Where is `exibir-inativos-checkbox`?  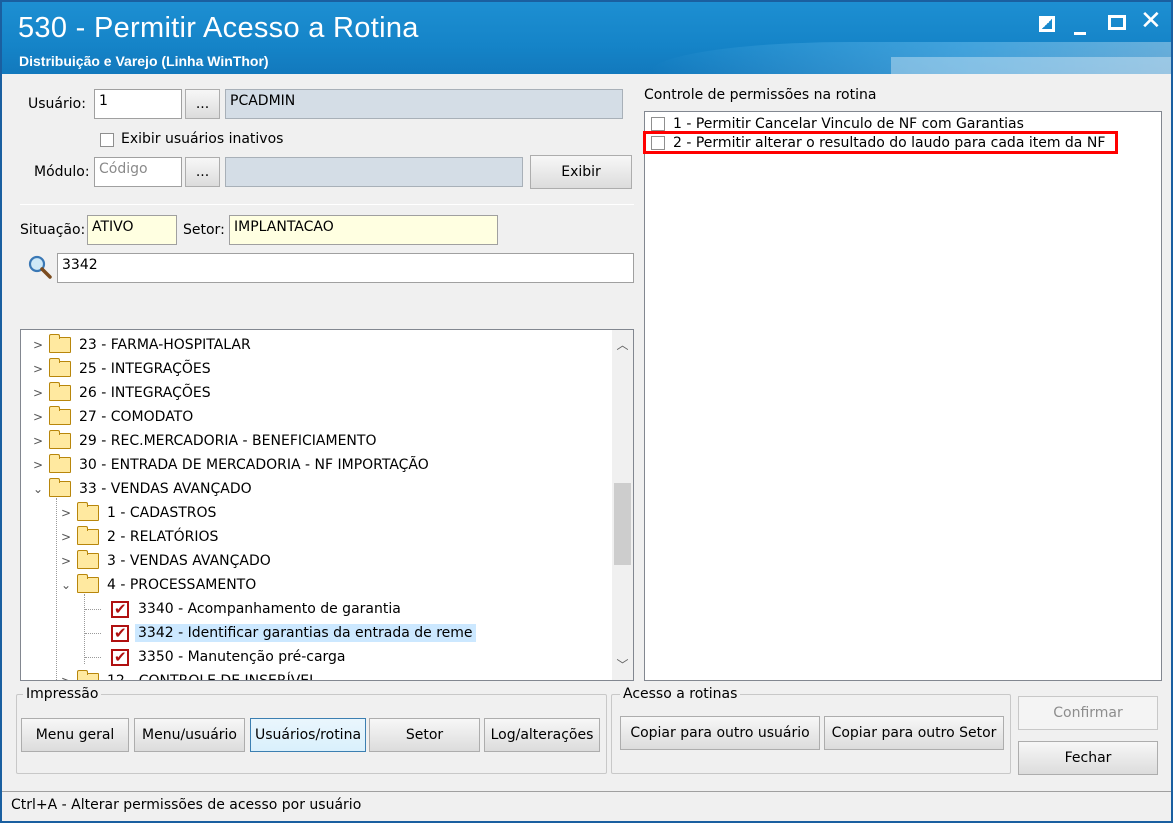 exibir-inativos-checkbox is located at coordinates (107, 140).